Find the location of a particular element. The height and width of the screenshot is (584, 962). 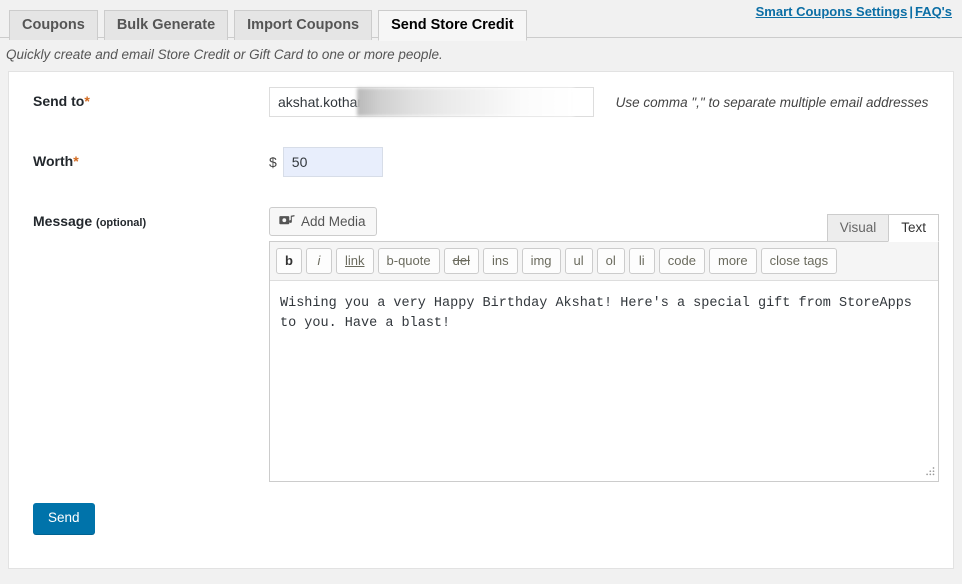

header-links: Smart Coupons Settings | FAQ's is located at coordinates (854, 11).